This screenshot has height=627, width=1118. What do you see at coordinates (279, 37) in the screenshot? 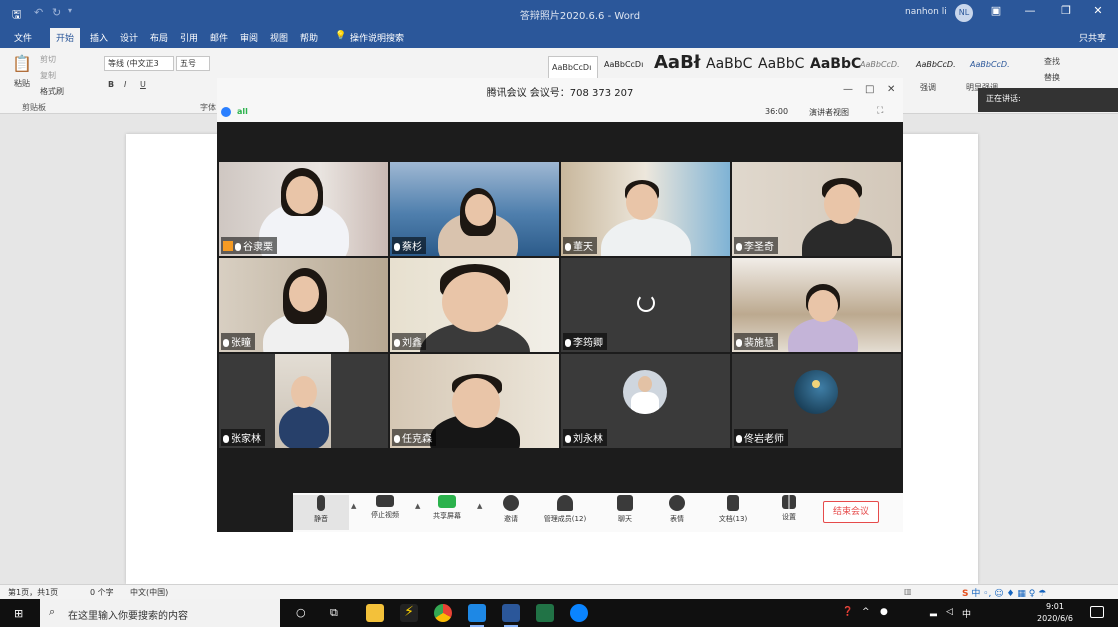
I see `tab-view: 视图` at bounding box center [279, 37].